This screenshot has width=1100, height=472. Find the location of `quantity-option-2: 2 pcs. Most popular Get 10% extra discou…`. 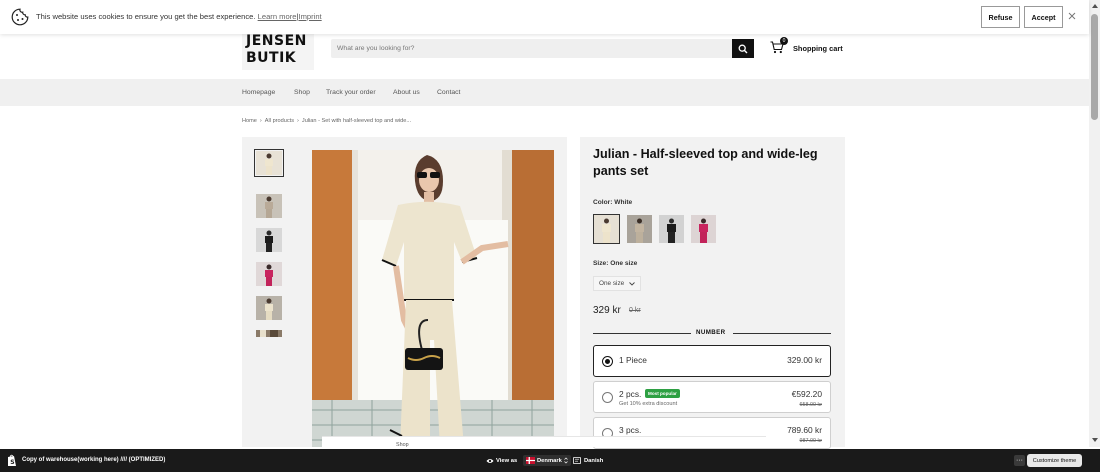

quantity-option-2: 2 pcs. Most popular Get 10% extra discou… is located at coordinates (712, 397).